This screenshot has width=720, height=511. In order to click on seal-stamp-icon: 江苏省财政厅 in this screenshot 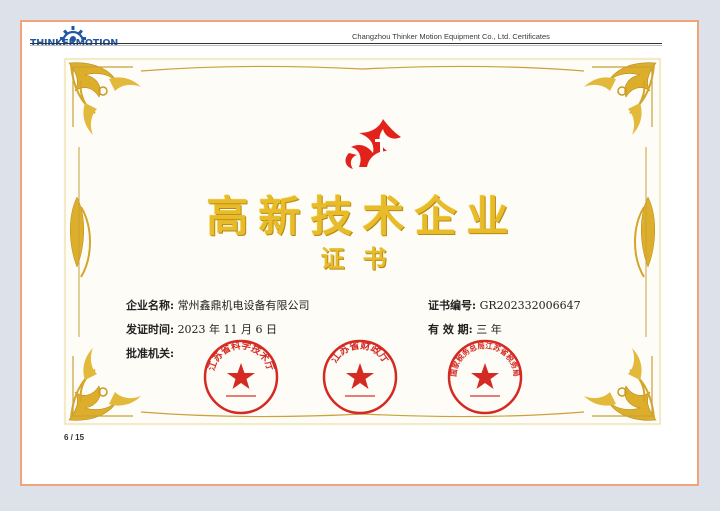, I will do `click(360, 376)`.